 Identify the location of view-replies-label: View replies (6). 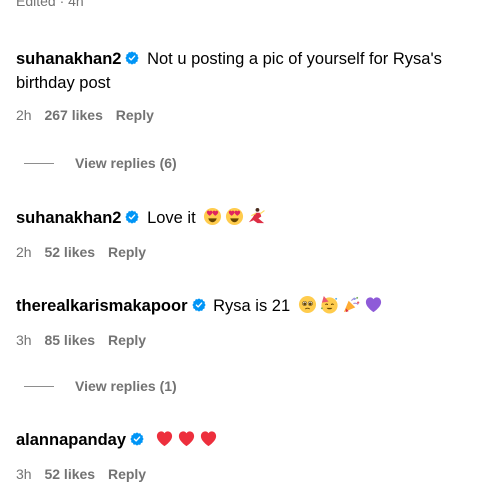
(126, 163).